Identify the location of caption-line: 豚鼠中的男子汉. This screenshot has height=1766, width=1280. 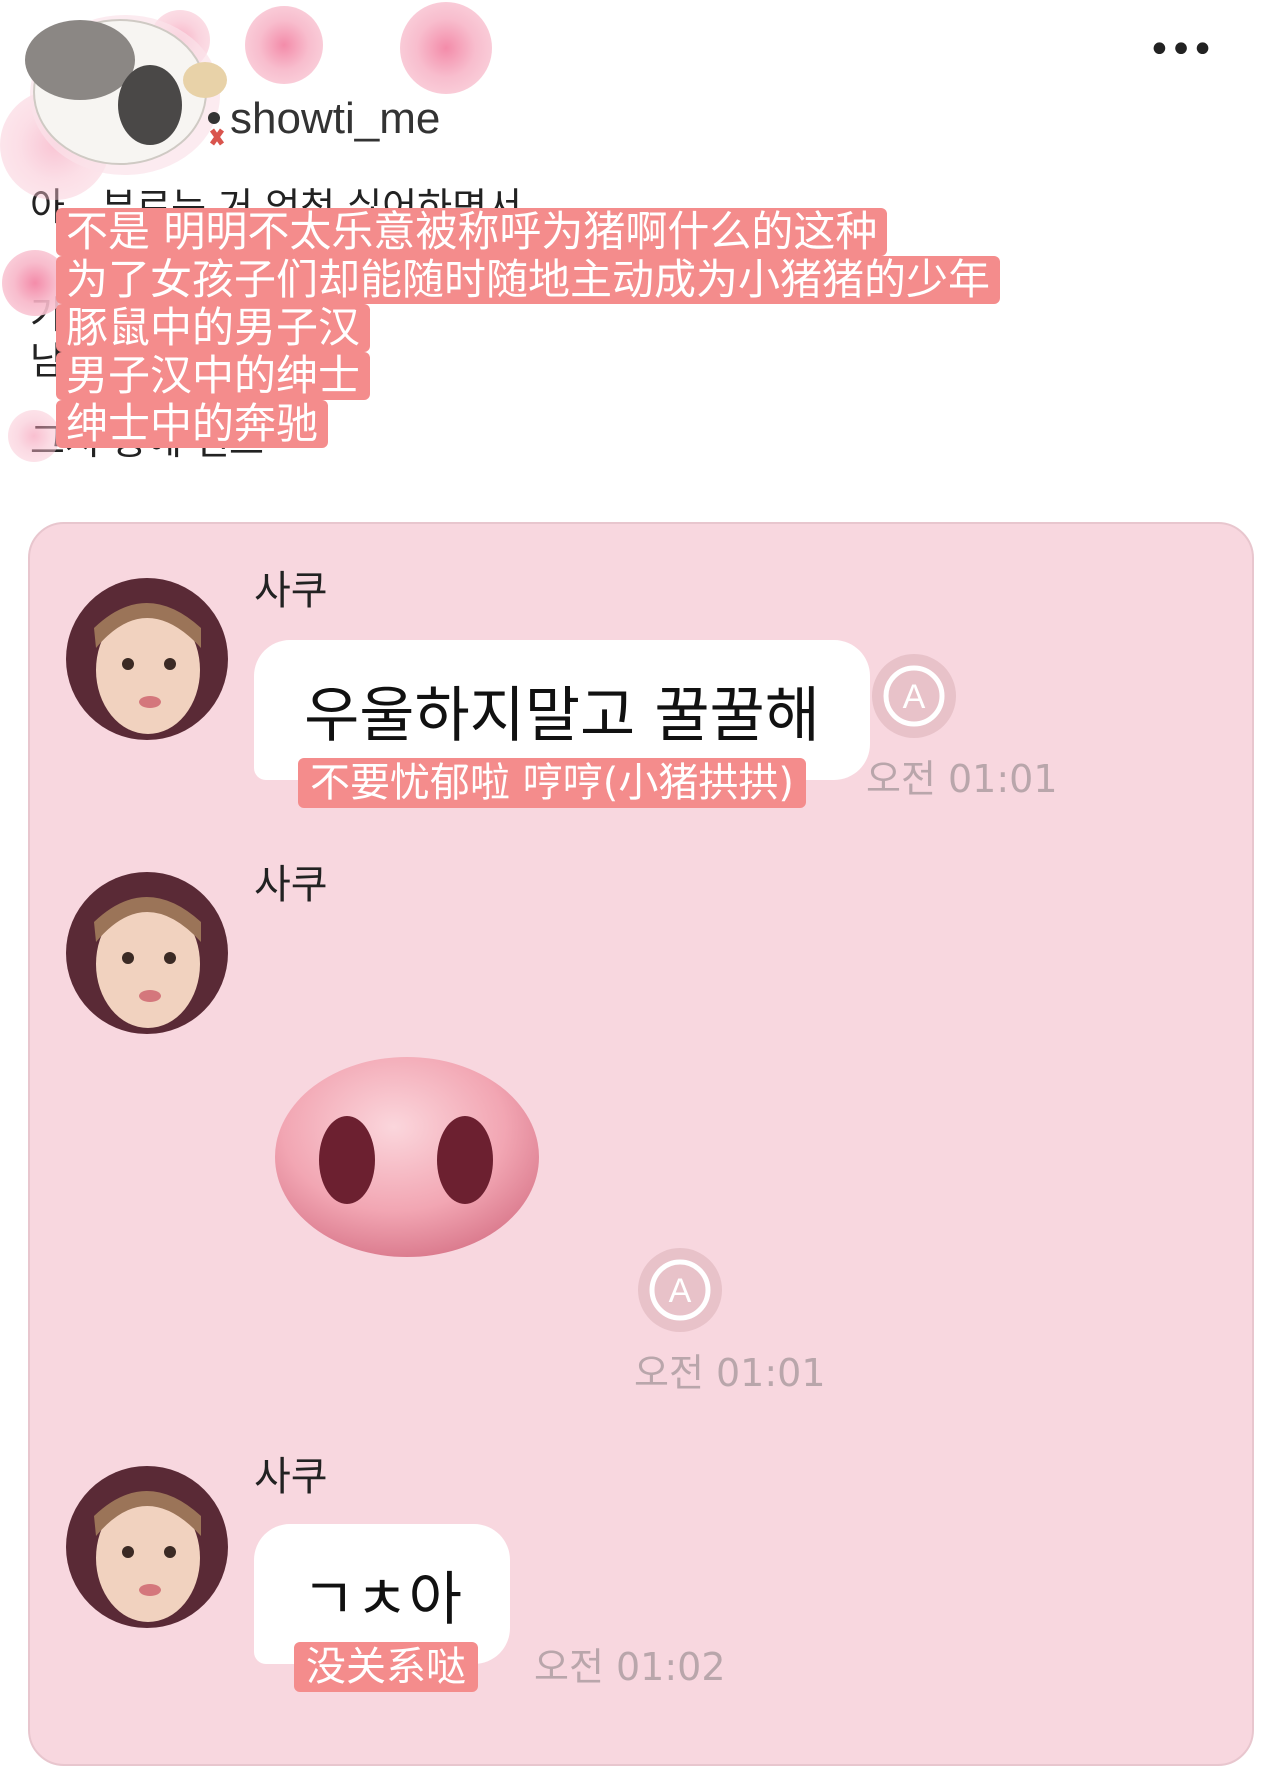
(213, 328).